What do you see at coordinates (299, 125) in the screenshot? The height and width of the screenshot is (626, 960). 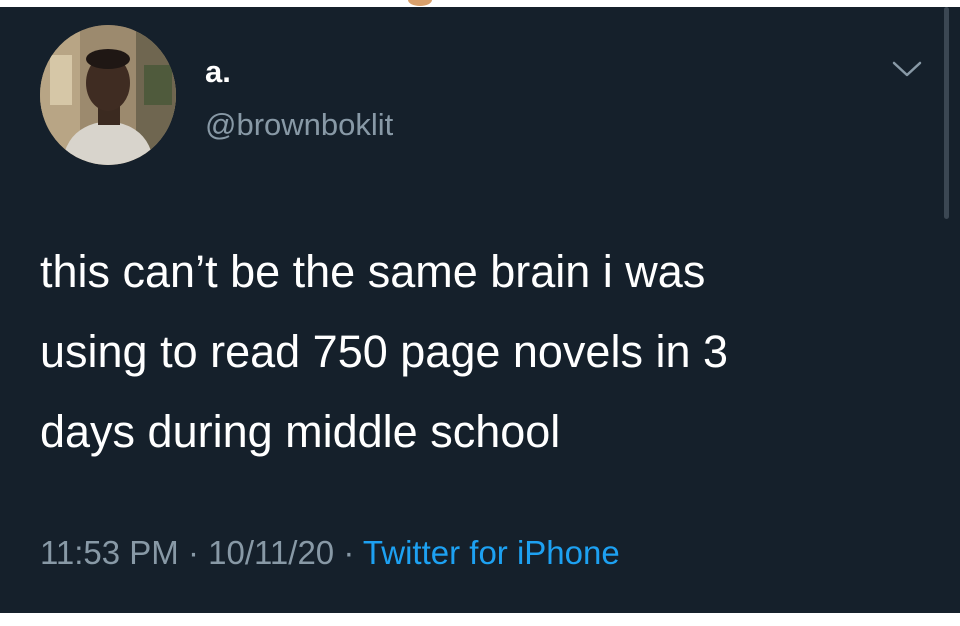 I see `handle: @brownboklit` at bounding box center [299, 125].